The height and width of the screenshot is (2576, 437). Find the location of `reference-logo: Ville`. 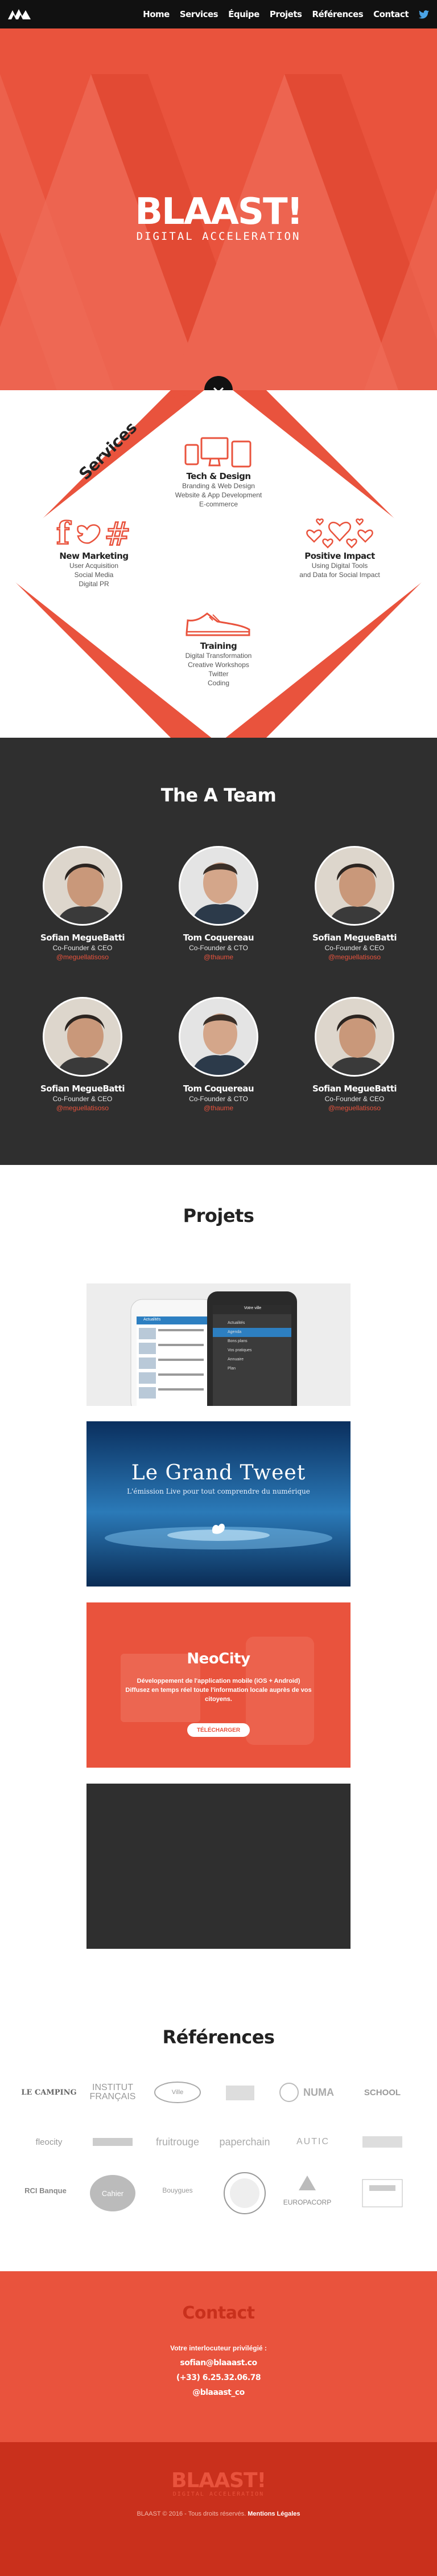

reference-logo: Ville is located at coordinates (177, 2092).